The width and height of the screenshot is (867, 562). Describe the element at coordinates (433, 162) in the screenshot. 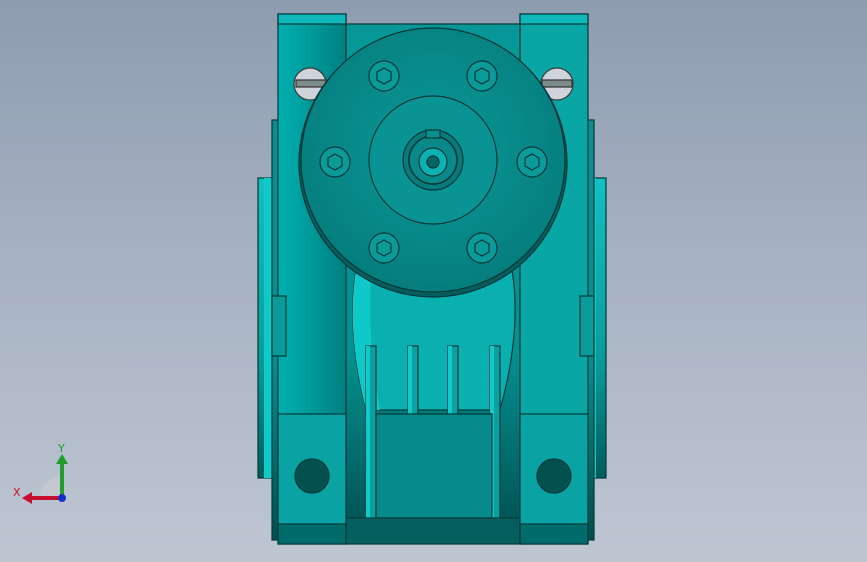

I see `shaft-center-hole` at that location.